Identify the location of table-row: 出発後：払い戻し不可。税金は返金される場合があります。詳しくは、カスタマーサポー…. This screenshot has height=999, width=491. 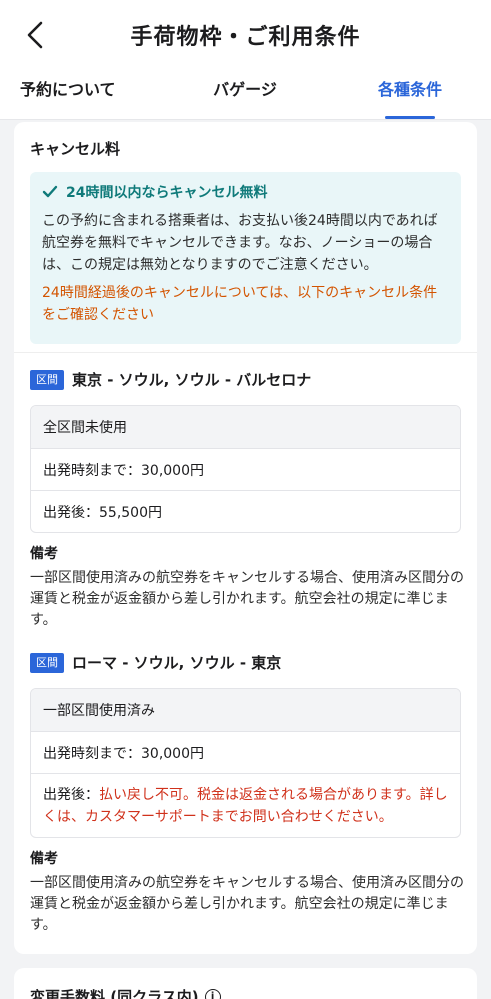
(245, 805).